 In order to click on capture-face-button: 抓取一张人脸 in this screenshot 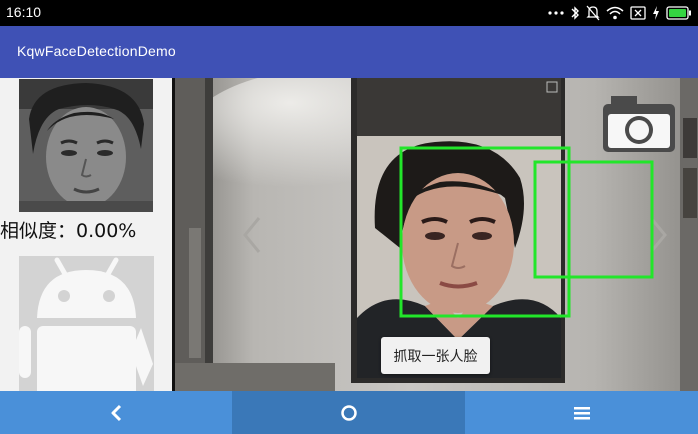, I will do `click(435, 355)`.